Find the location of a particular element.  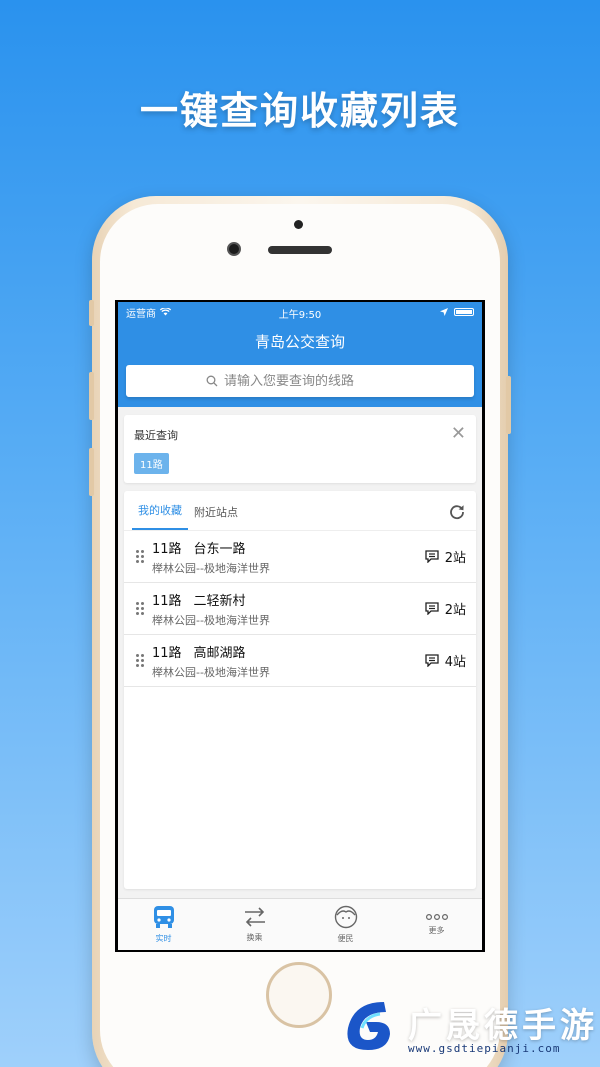

phone-silent-switch is located at coordinates (91, 313).